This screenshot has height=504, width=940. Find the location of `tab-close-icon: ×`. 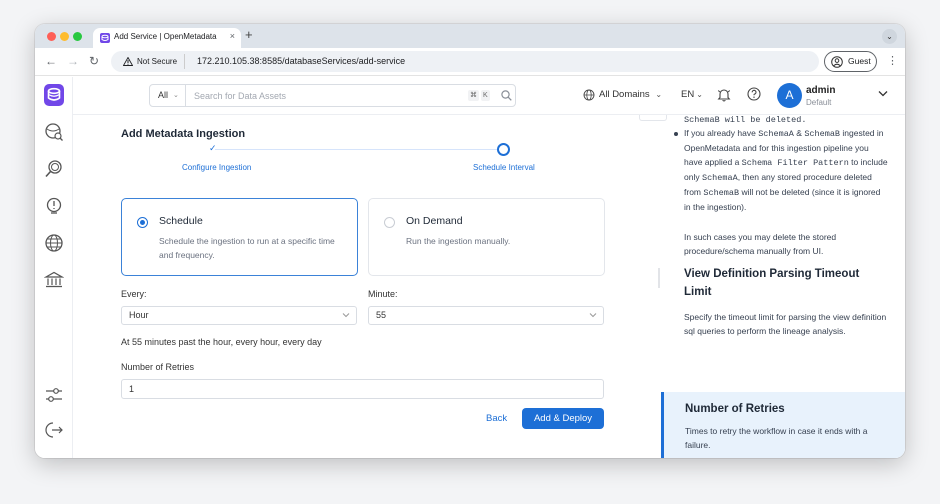

tab-close-icon: × is located at coordinates (232, 36).